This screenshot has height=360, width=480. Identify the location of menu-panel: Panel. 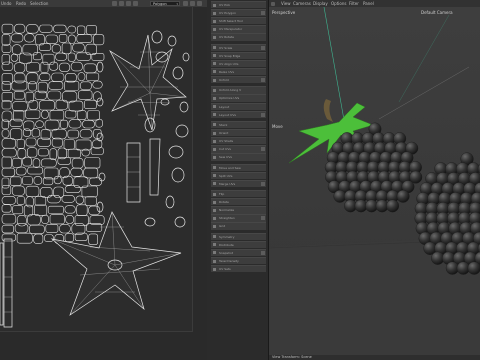
(368, 3).